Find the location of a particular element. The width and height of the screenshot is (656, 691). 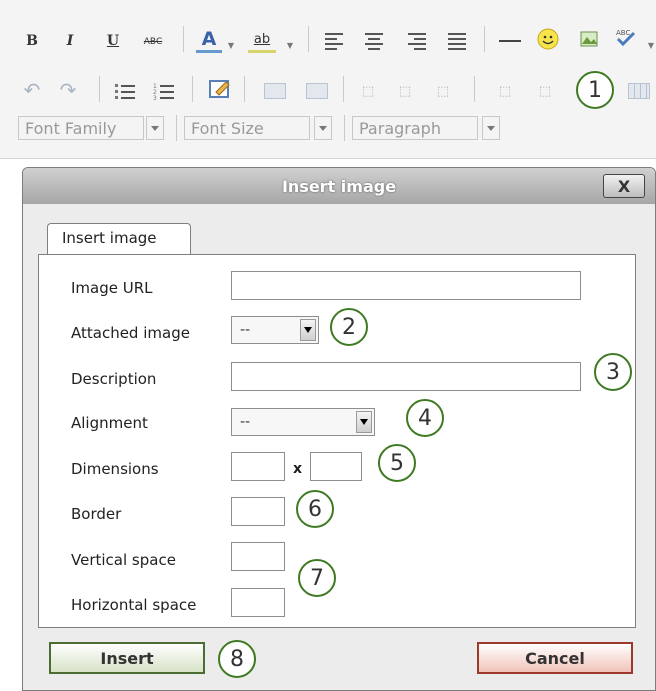

cancel-button: Cancel is located at coordinates (555, 658).